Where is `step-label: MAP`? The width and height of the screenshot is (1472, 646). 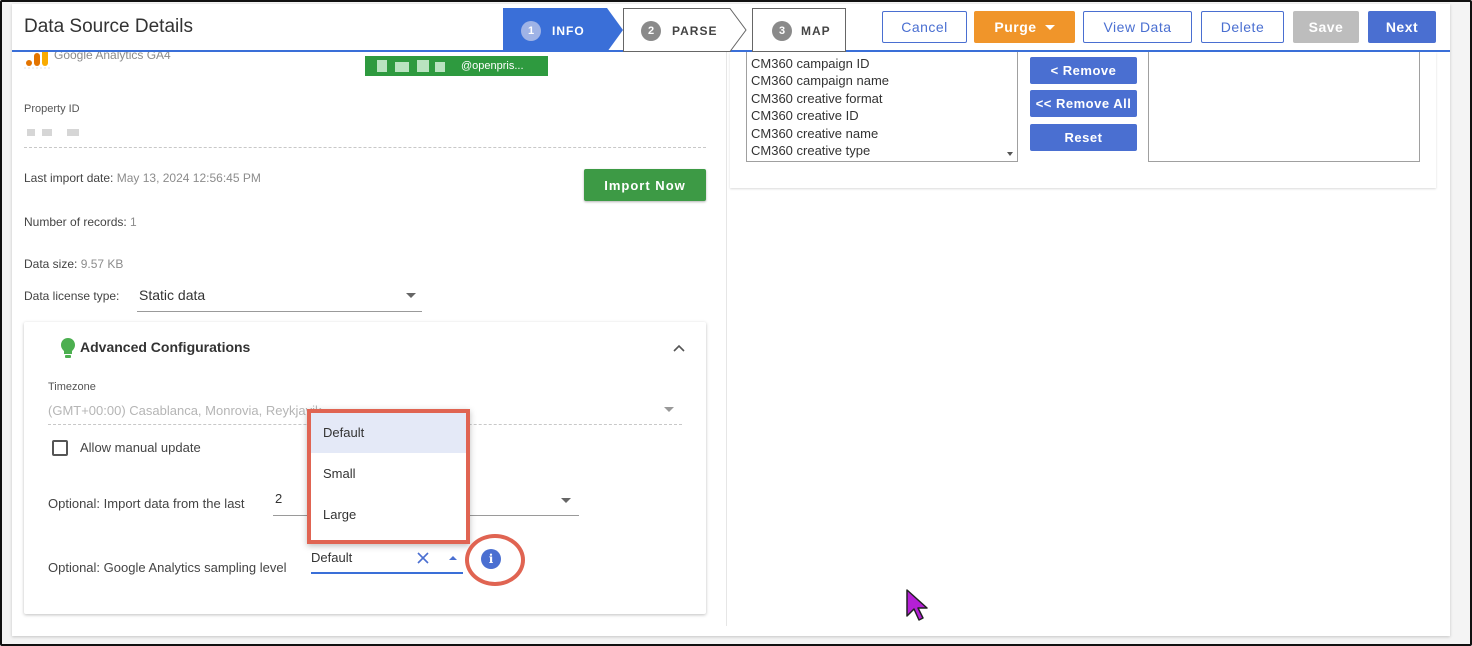 step-label: MAP is located at coordinates (816, 31).